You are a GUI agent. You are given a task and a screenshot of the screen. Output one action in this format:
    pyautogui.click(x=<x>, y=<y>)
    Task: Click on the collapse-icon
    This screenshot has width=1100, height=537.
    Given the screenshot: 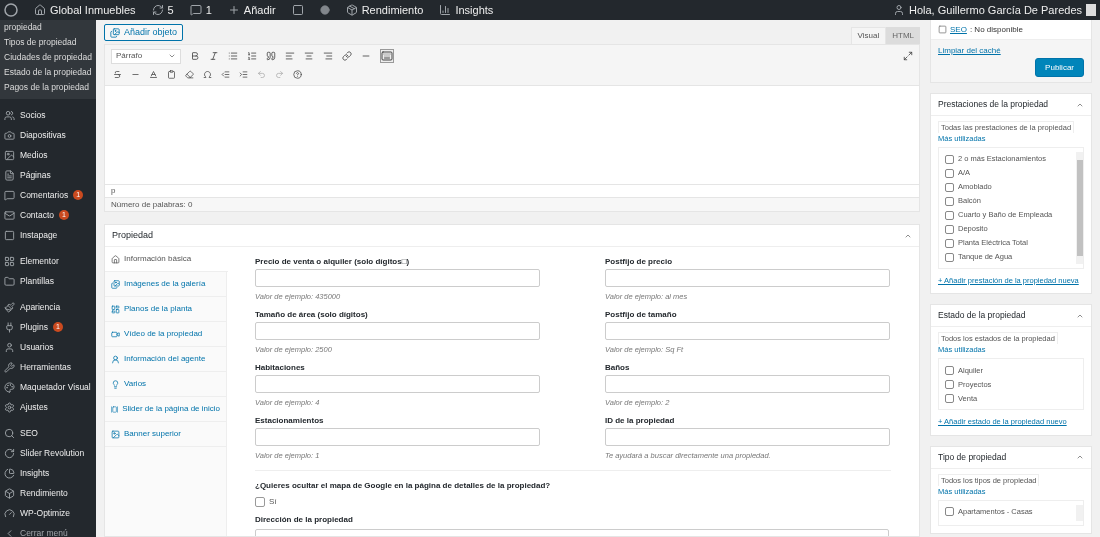 What is the action you would take?
    pyautogui.click(x=1080, y=457)
    